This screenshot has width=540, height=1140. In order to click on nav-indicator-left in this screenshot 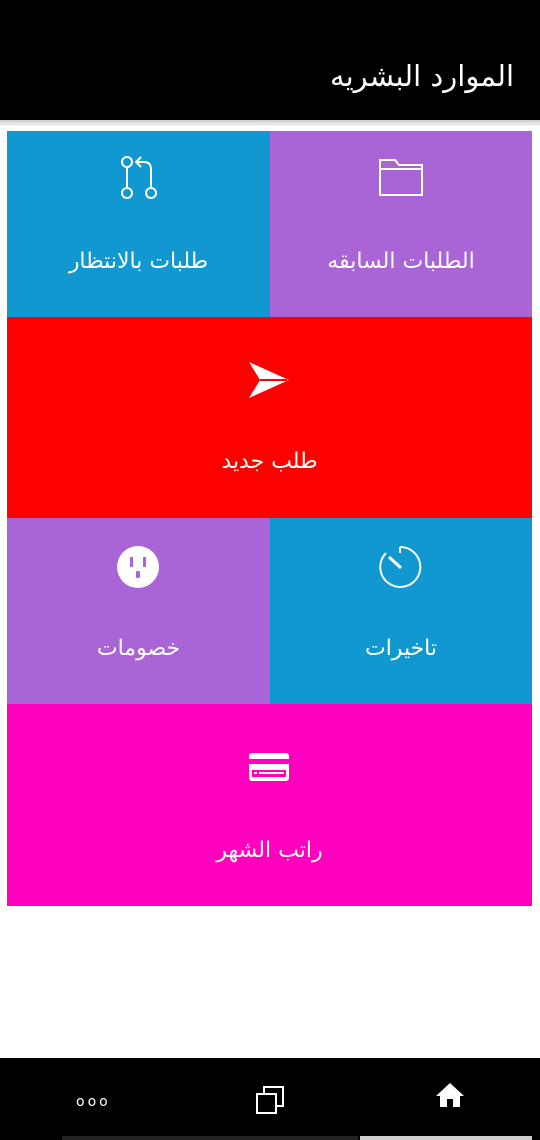, I will do `click(210, 1138)`.